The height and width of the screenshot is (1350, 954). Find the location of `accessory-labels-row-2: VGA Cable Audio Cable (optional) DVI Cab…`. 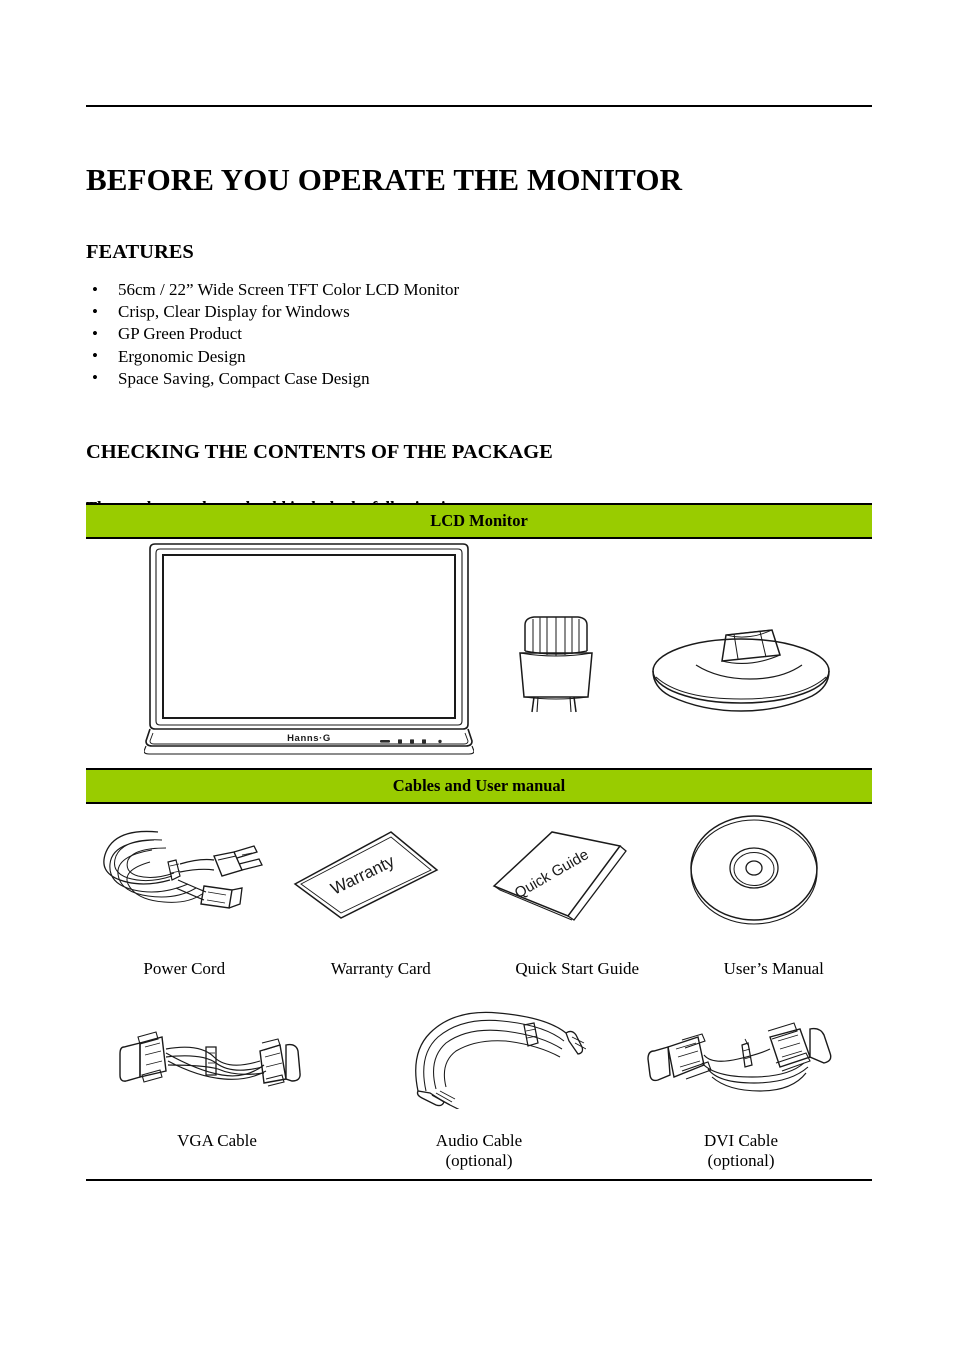

accessory-labels-row-2: VGA Cable Audio Cable (optional) DVI Cab… is located at coordinates (479, 1151).